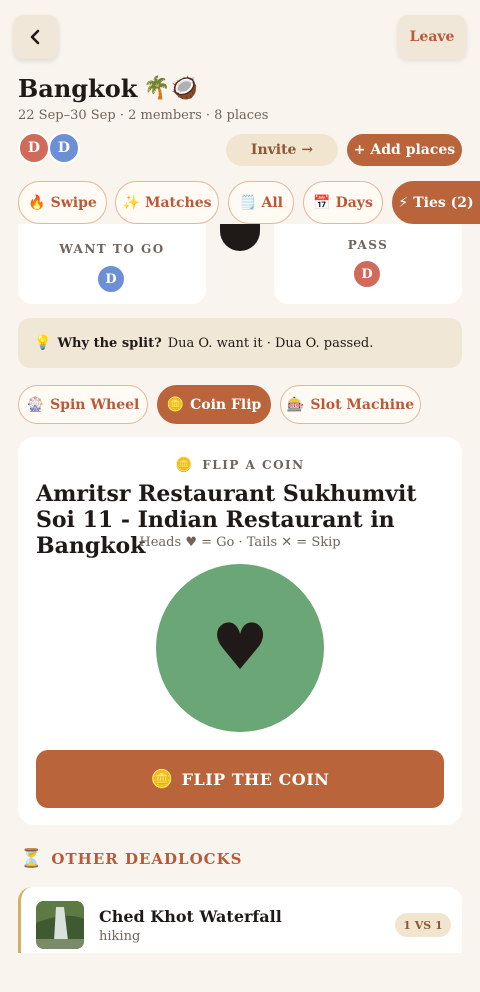 Image resolution: width=480 pixels, height=992 pixels. Describe the element at coordinates (423, 925) in the screenshot. I see `vs-badge: 1 VS 1` at that location.